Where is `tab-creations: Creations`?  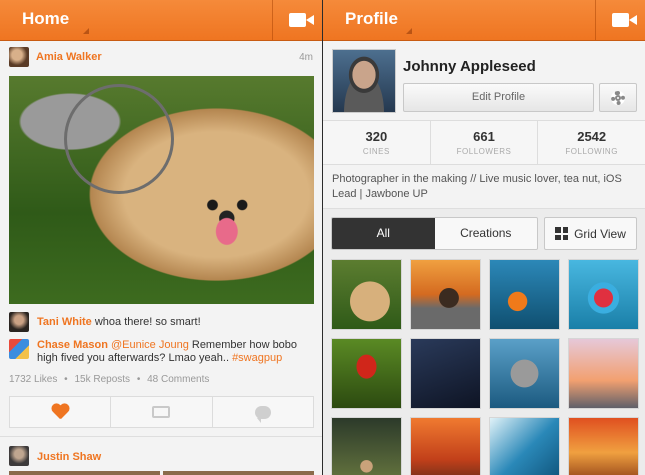 tab-creations: Creations is located at coordinates (485, 233).